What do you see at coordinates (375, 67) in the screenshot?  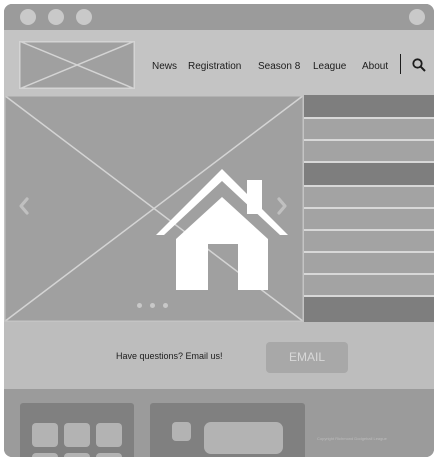 I see `nav-link-about: About` at bounding box center [375, 67].